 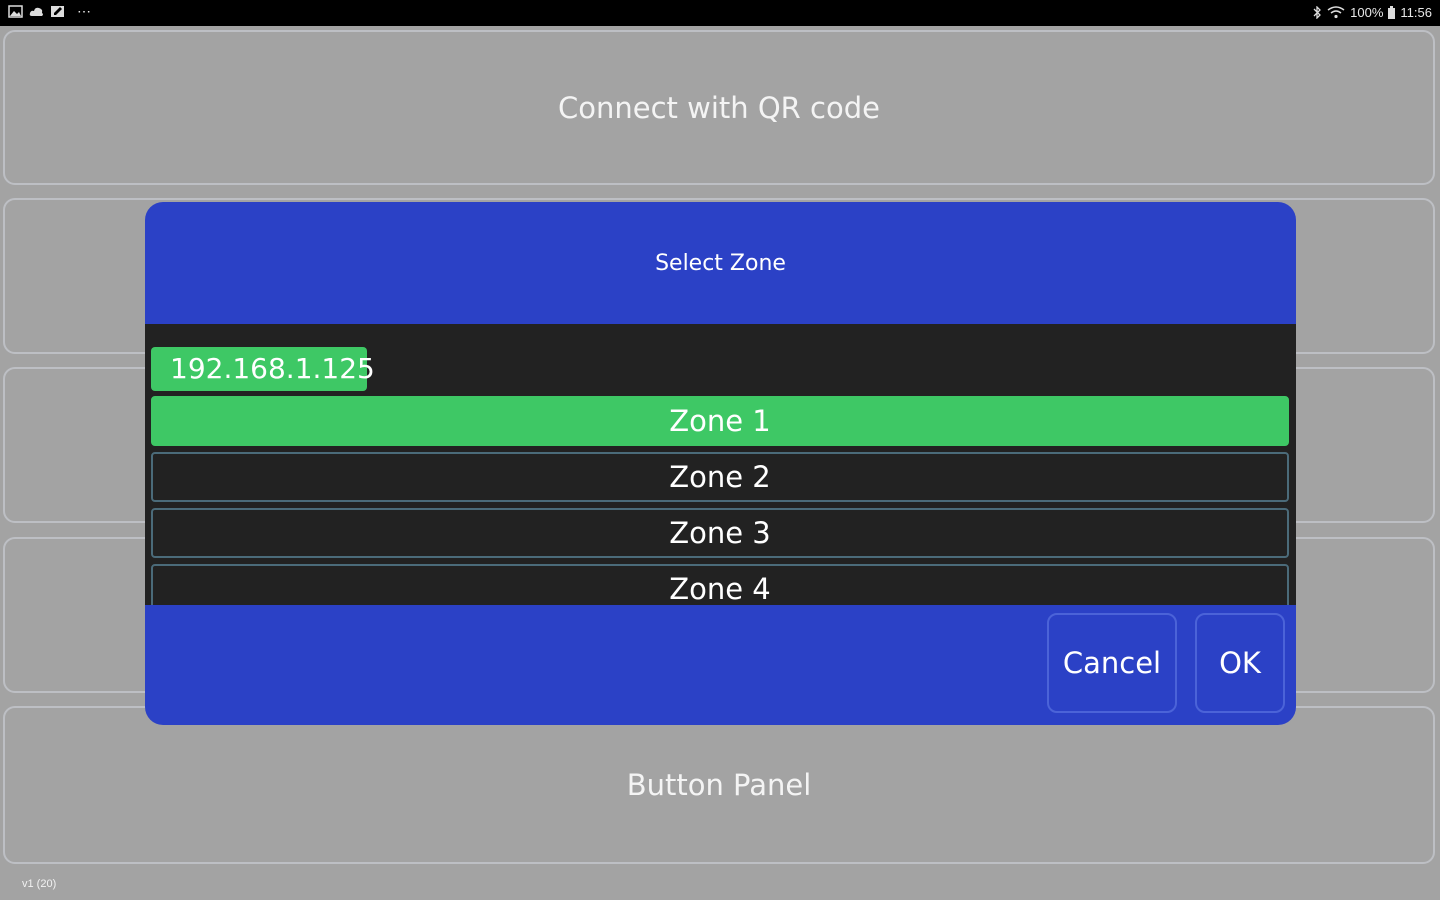 I want to click on button-panel-label: Button Panel, so click(x=719, y=785).